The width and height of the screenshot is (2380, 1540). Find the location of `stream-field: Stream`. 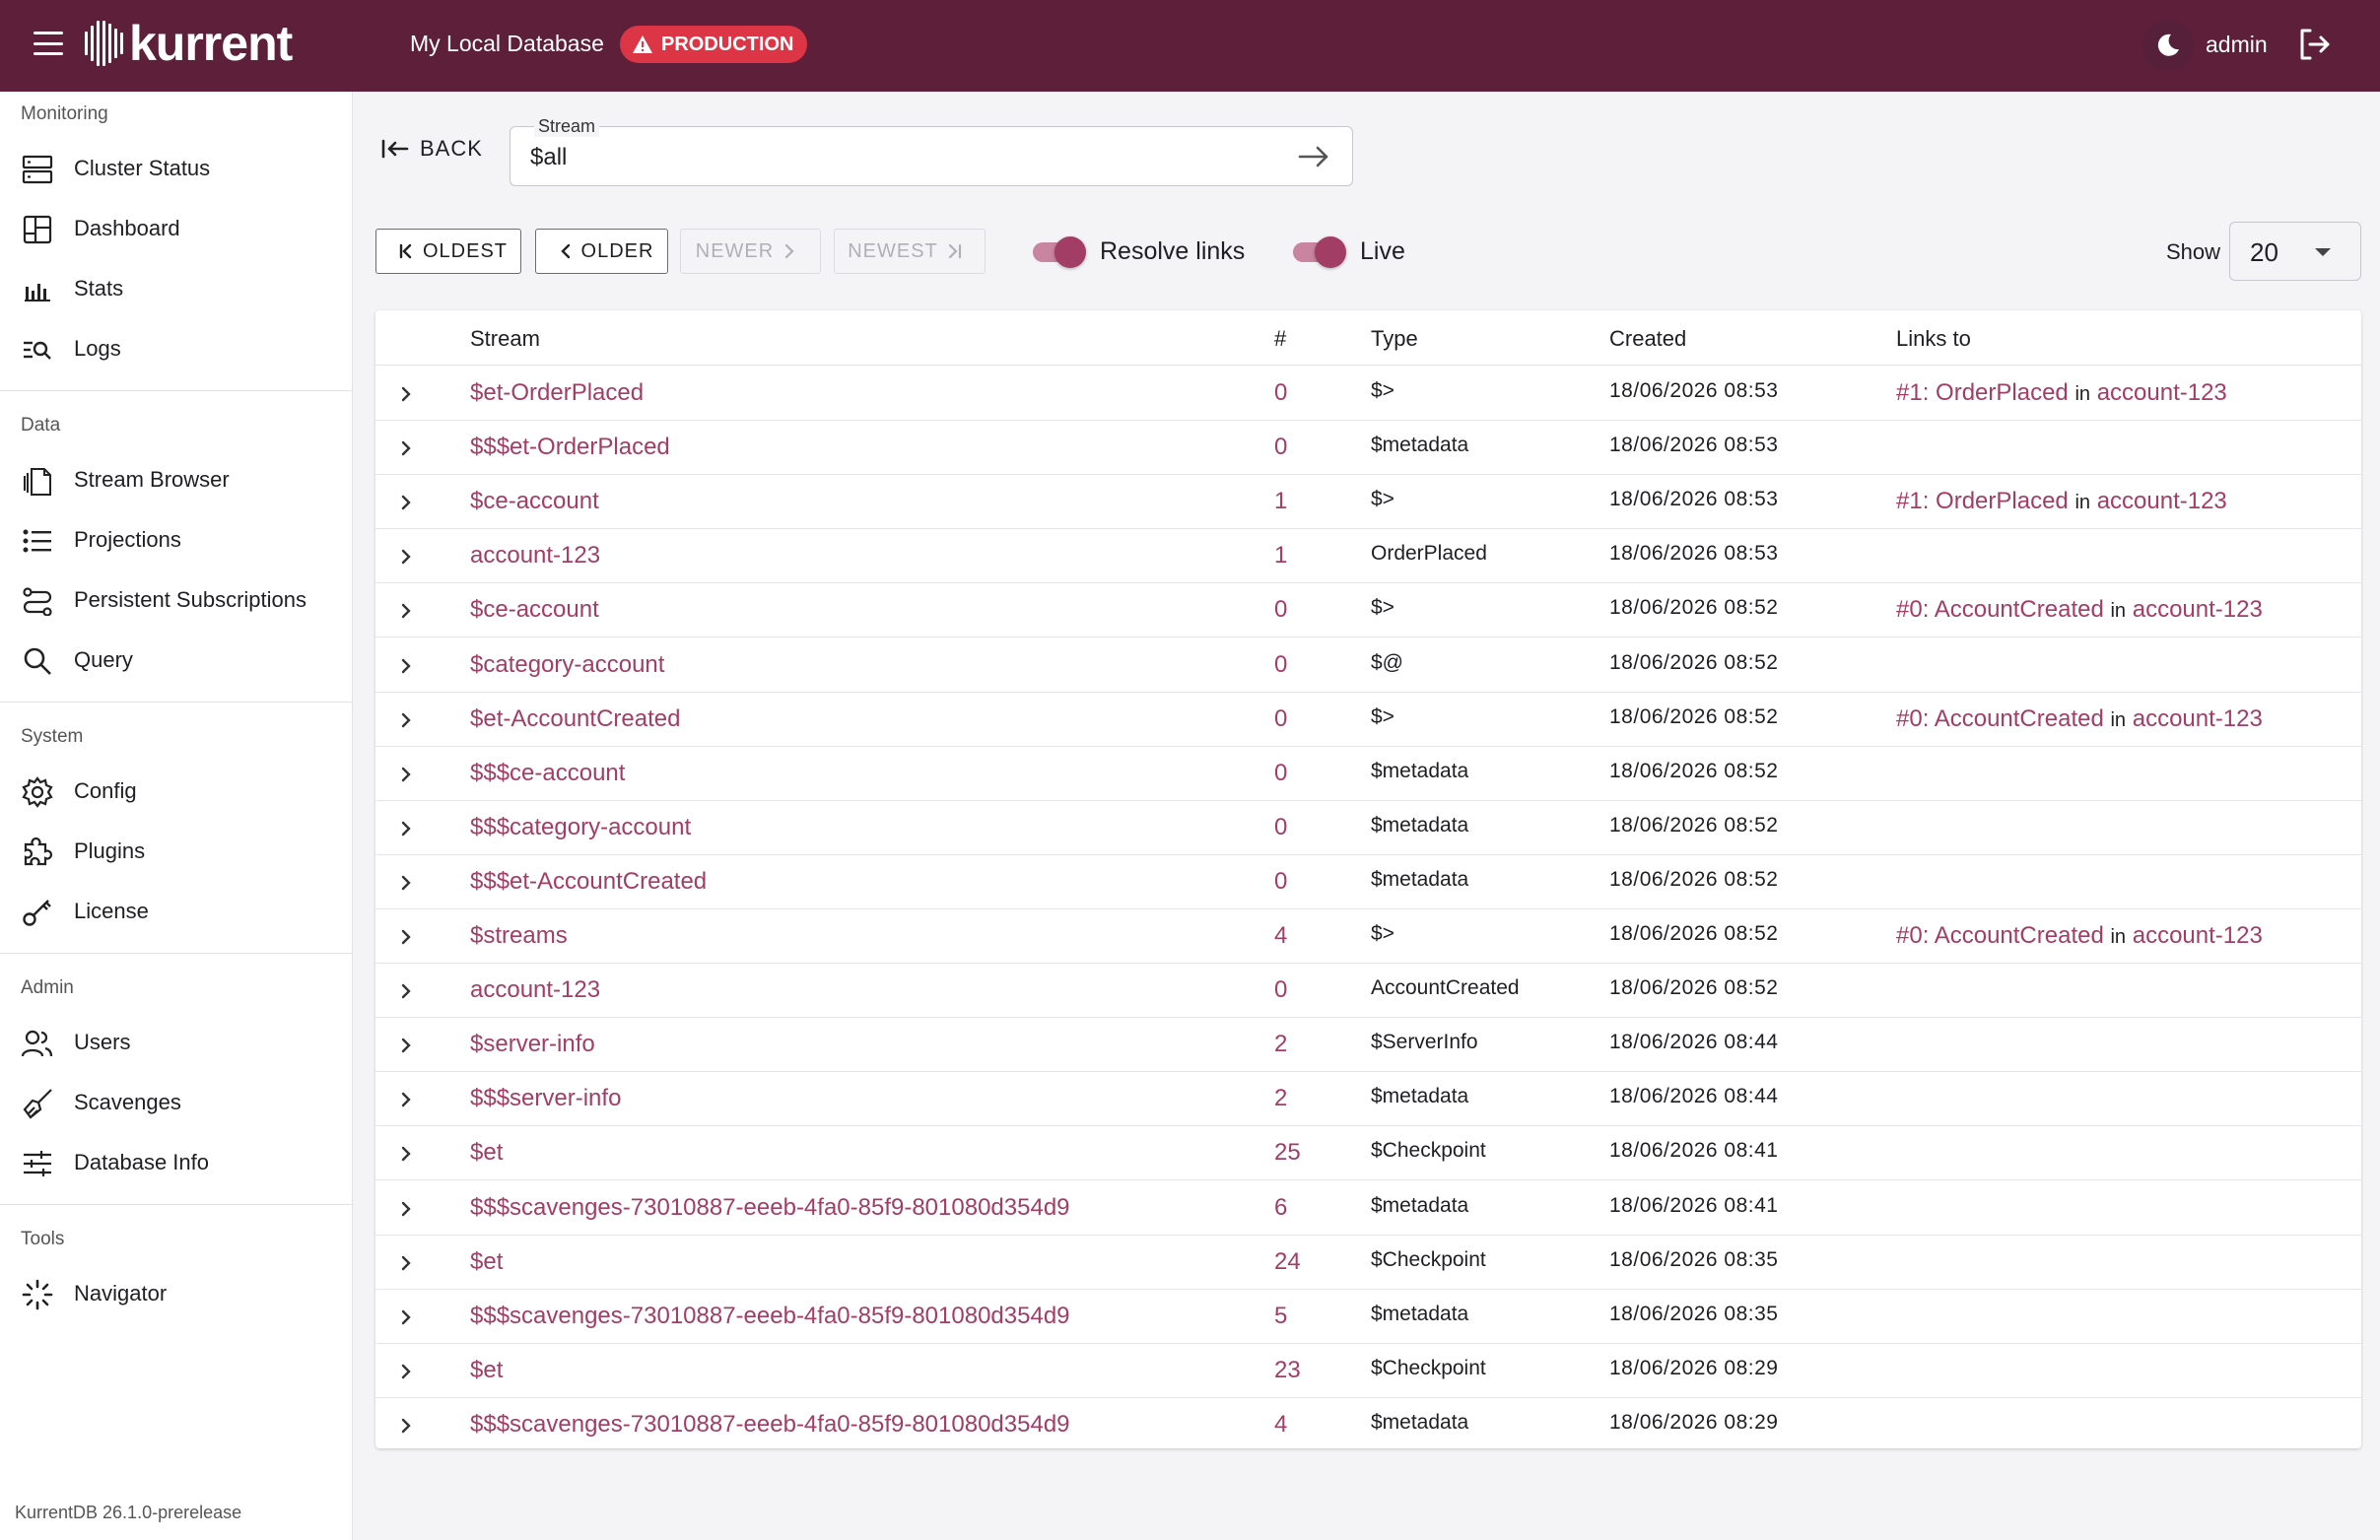

stream-field: Stream is located at coordinates (931, 150).